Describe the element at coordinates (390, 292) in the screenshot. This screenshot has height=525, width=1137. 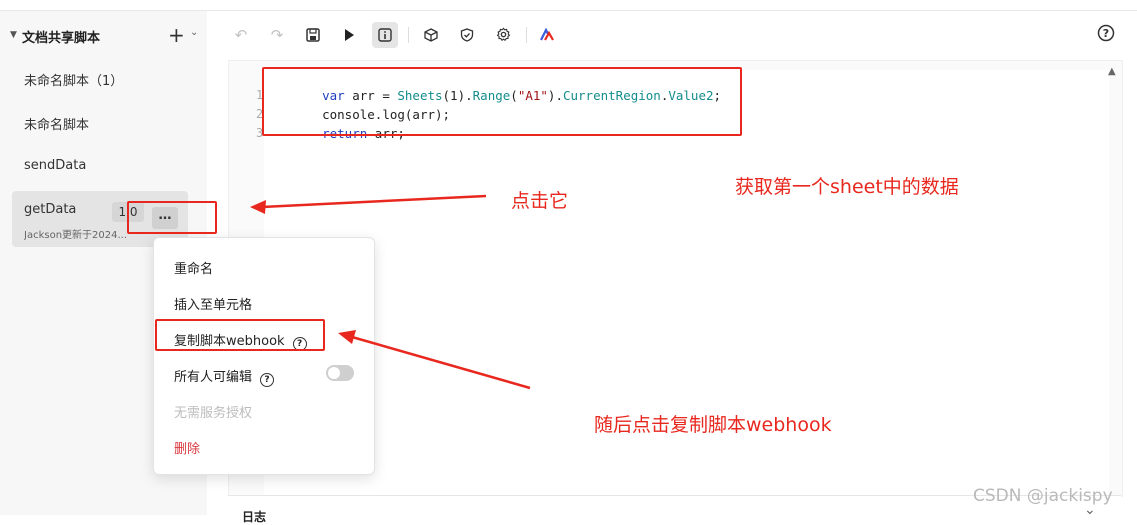
I see `annotation-arrows` at that location.